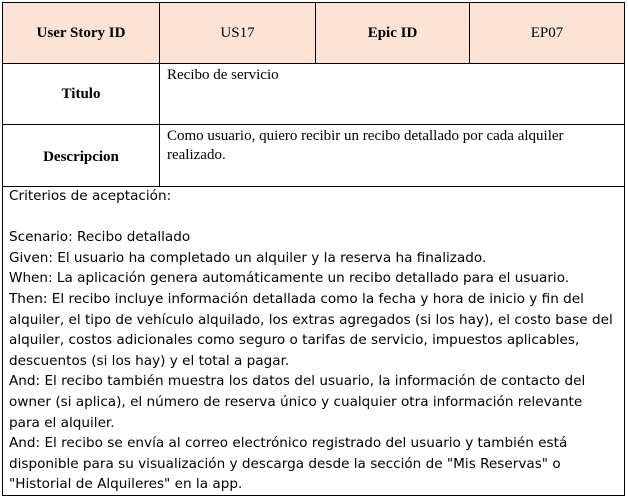 This screenshot has width=628, height=499. Describe the element at coordinates (81, 32) in the screenshot. I see `user-story-id-label: User Story ID` at that location.